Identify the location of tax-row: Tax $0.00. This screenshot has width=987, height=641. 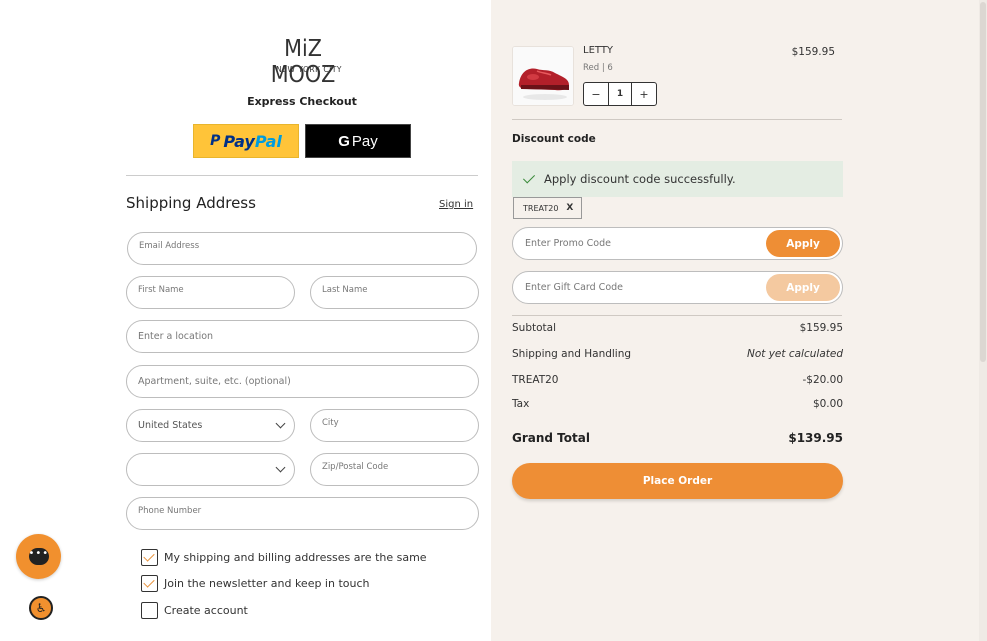
(677, 404).